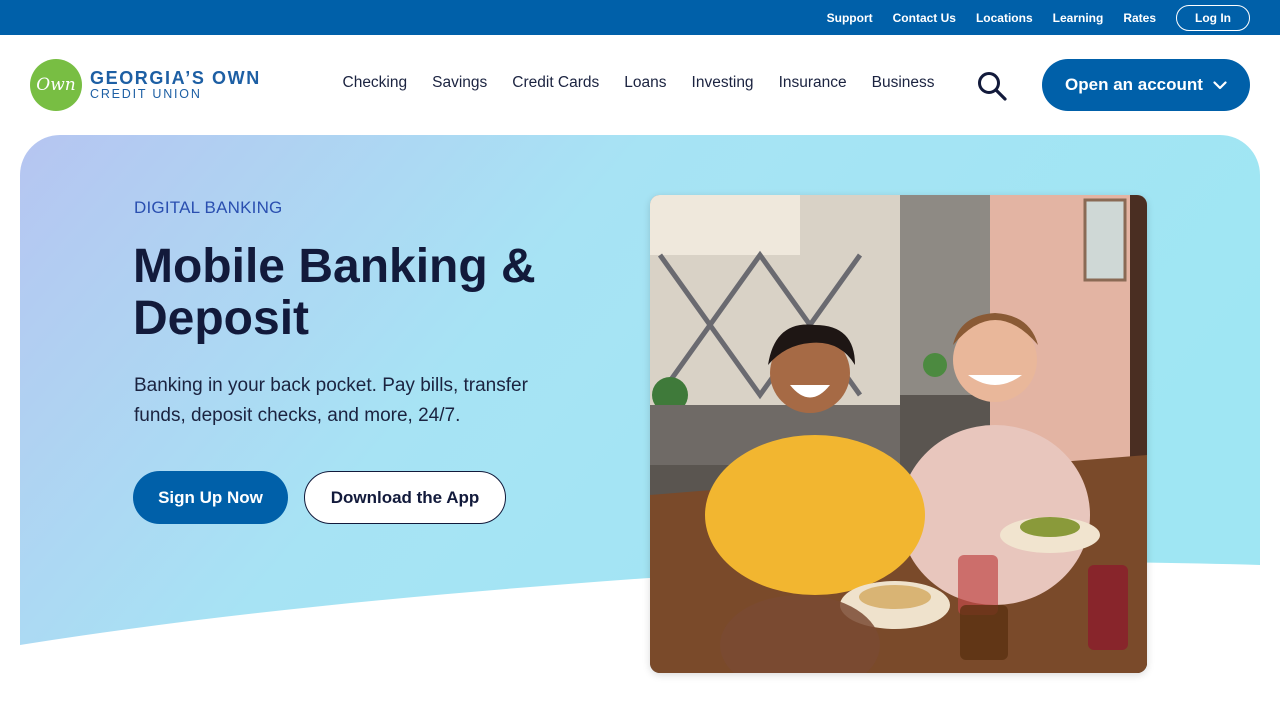 The width and height of the screenshot is (1280, 720). What do you see at coordinates (1220, 84) in the screenshot?
I see `chevron-down-icon` at bounding box center [1220, 84].